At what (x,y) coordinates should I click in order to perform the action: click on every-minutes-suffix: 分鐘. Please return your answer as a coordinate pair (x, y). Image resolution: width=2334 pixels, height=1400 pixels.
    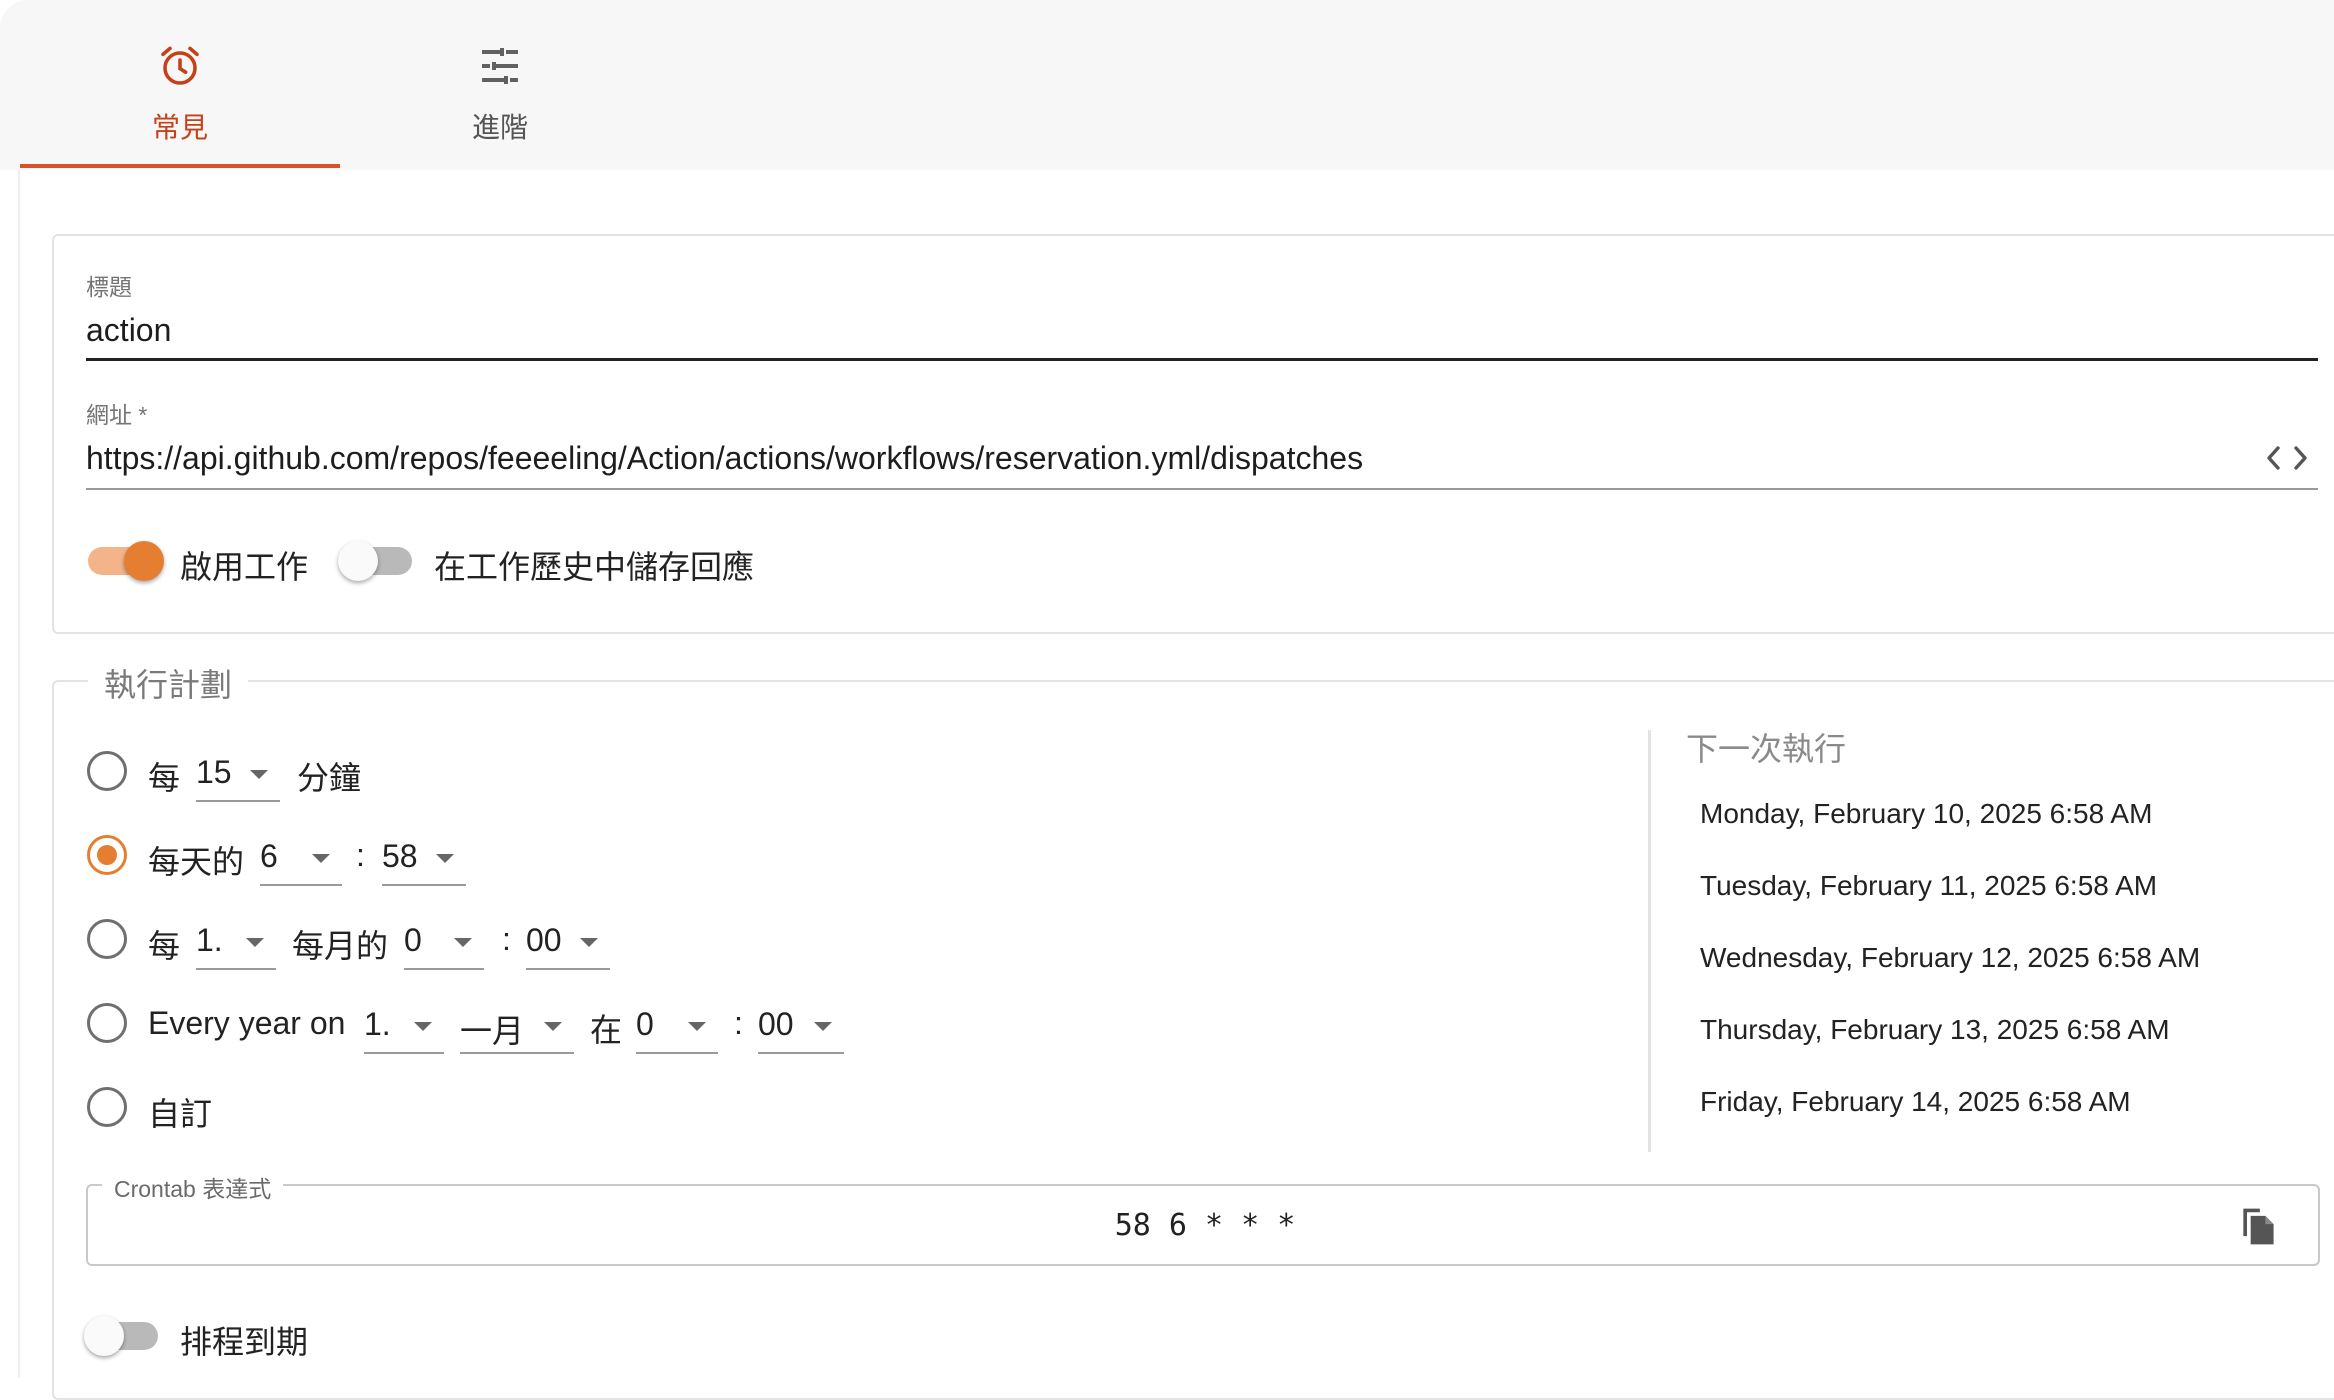
    Looking at the image, I should click on (329, 778).